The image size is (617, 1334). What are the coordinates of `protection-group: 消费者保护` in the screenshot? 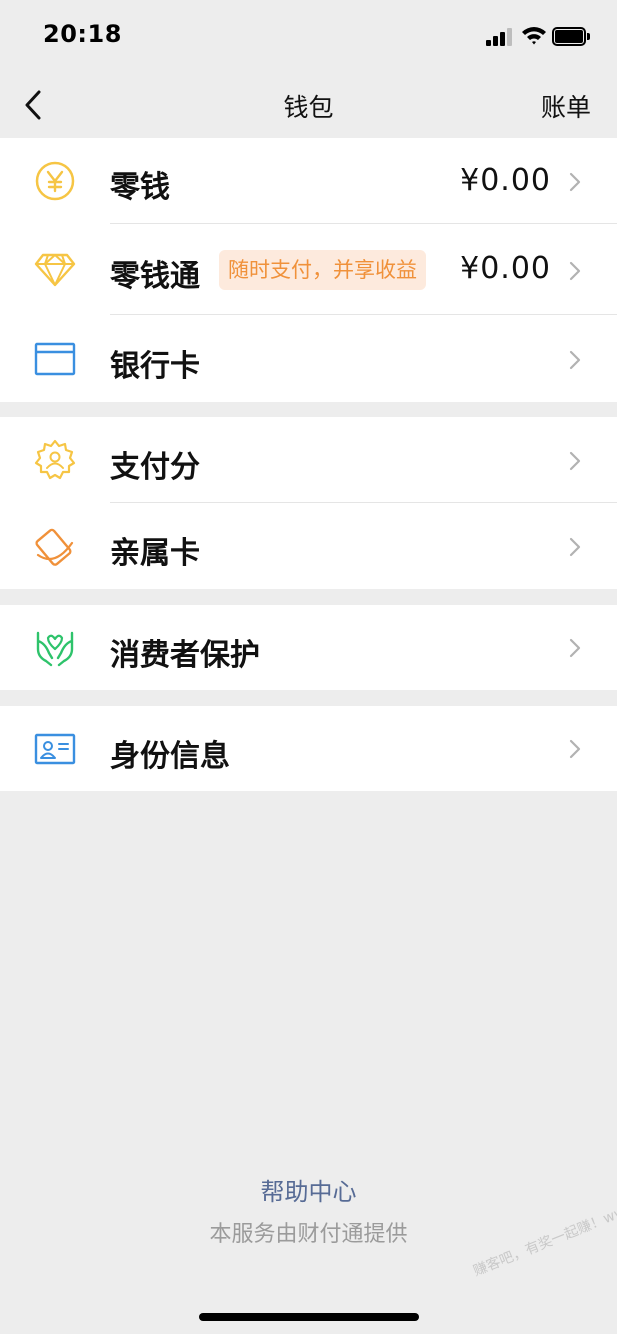 It's located at (308, 647).